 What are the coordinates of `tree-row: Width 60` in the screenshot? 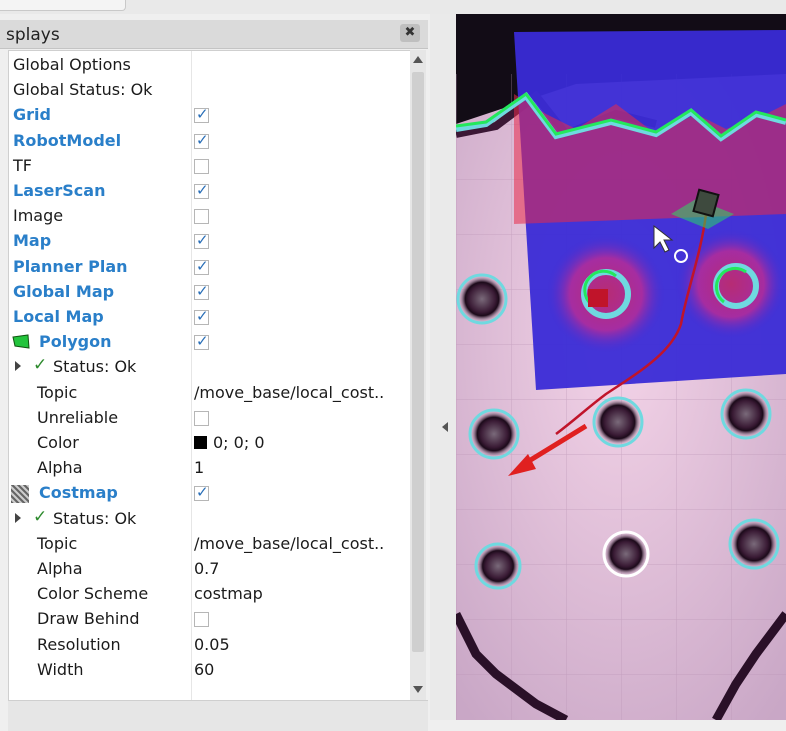 It's located at (210, 670).